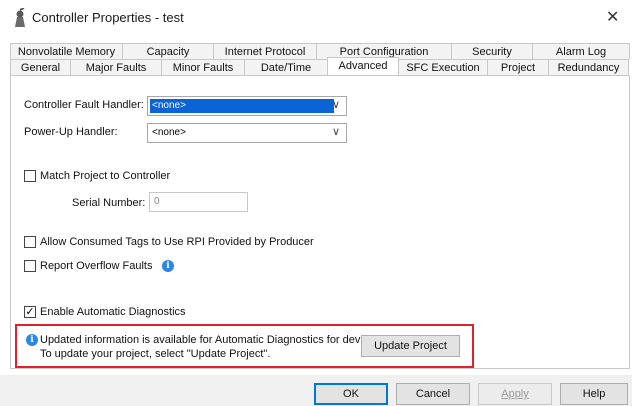  I want to click on apply-button-label: Apply, so click(515, 394).